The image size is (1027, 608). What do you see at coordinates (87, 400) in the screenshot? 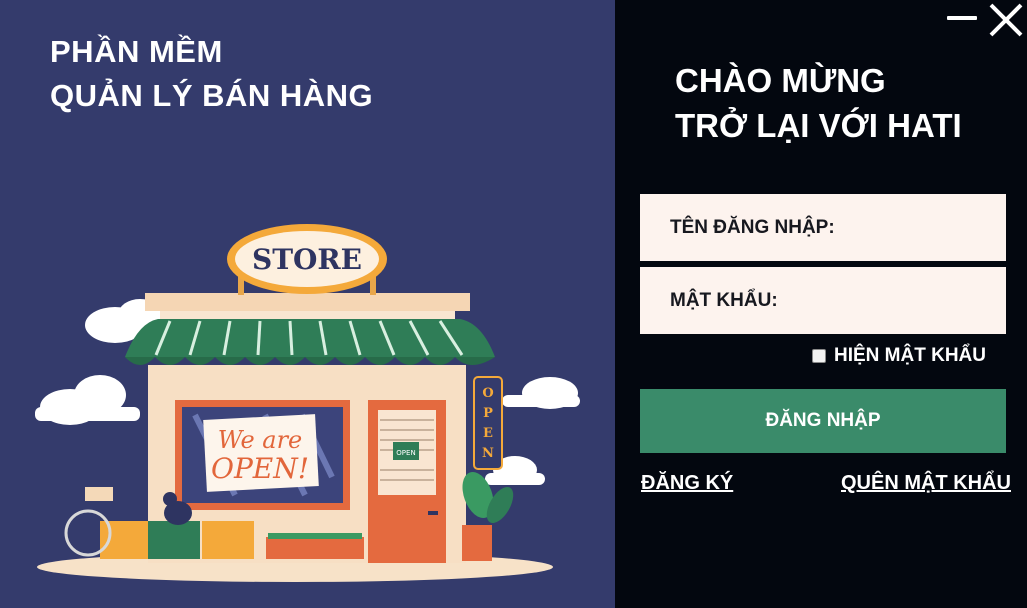
I see `cloud-left-lower` at bounding box center [87, 400].